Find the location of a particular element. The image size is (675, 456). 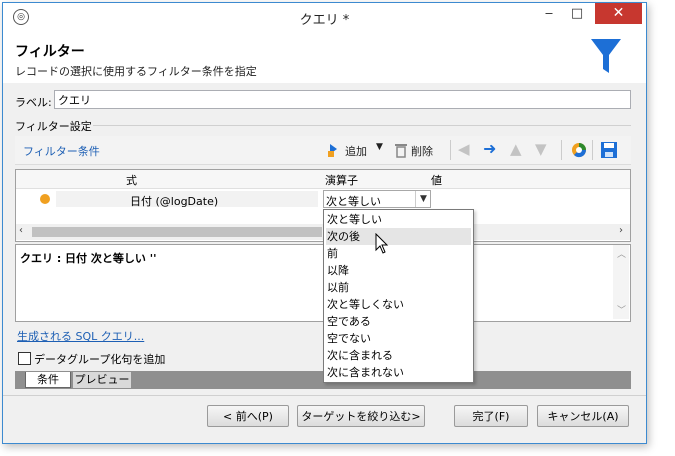

query-text: クエリ : 日付 次と等しい '' is located at coordinates (88, 258).